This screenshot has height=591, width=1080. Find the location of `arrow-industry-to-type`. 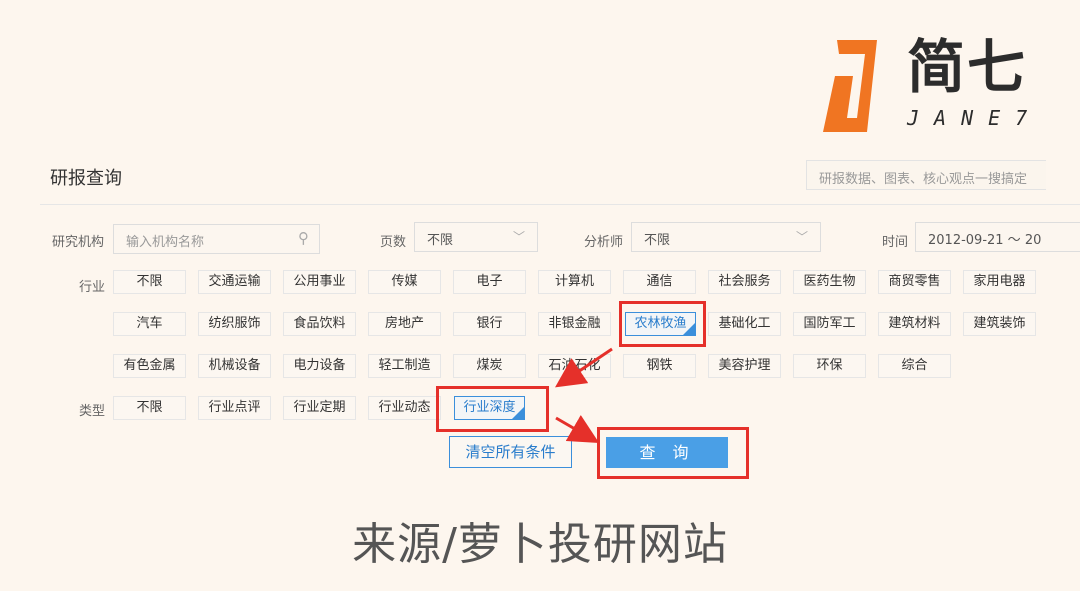

arrow-industry-to-type is located at coordinates (584, 367).